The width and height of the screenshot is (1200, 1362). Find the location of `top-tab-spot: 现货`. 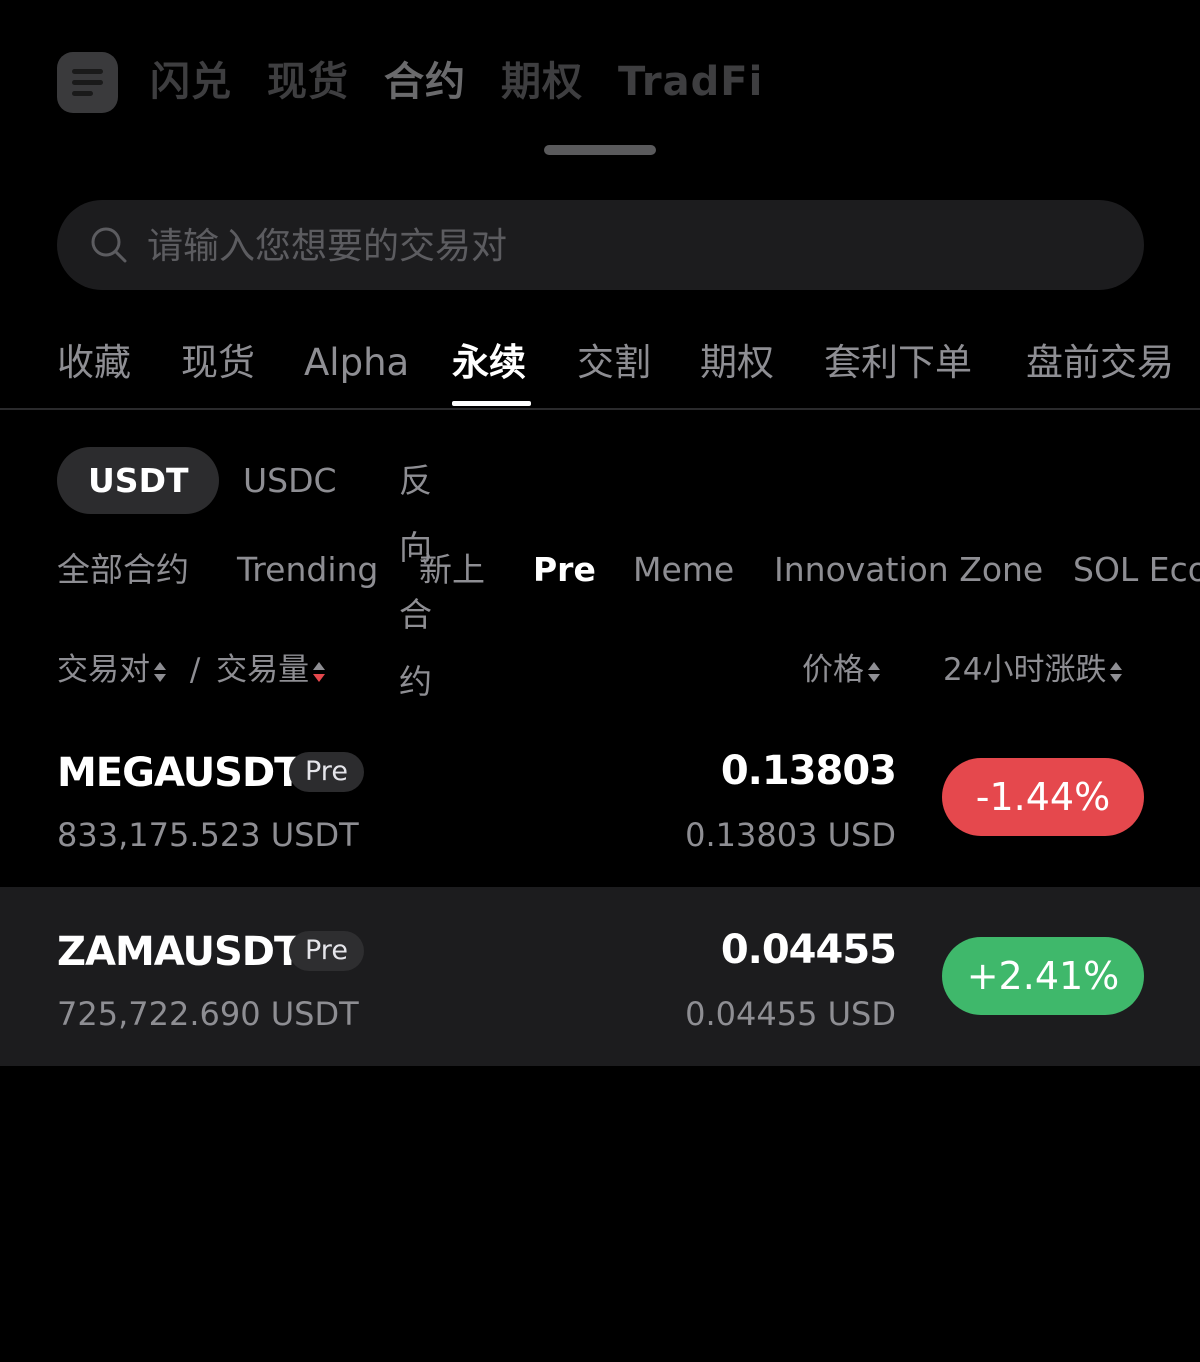

top-tab-spot: 现货 is located at coordinates (308, 82).